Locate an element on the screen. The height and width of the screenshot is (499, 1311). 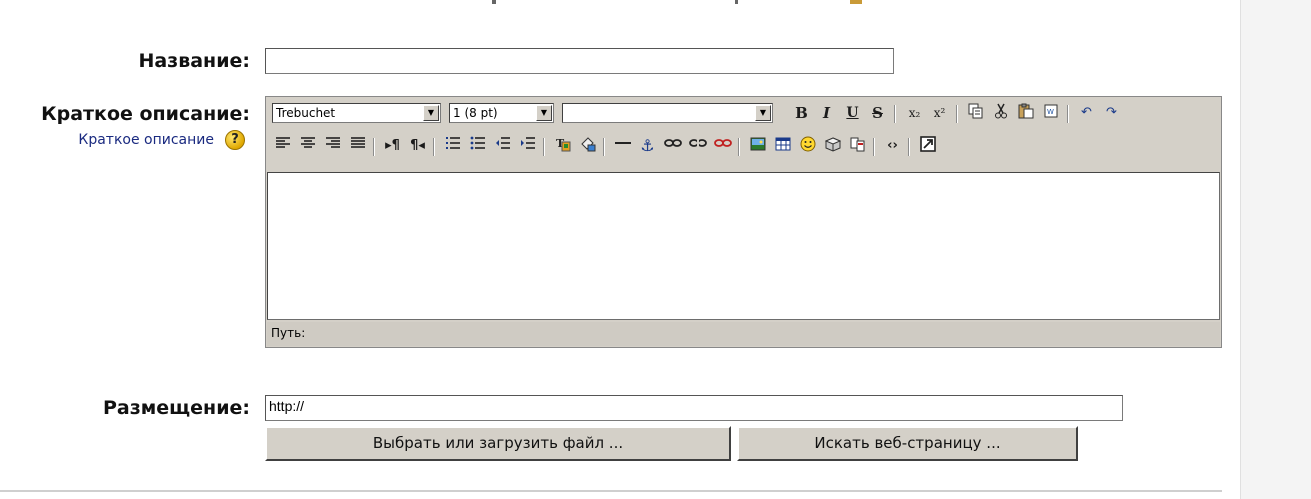
indent-icon is located at coordinates (527, 146).